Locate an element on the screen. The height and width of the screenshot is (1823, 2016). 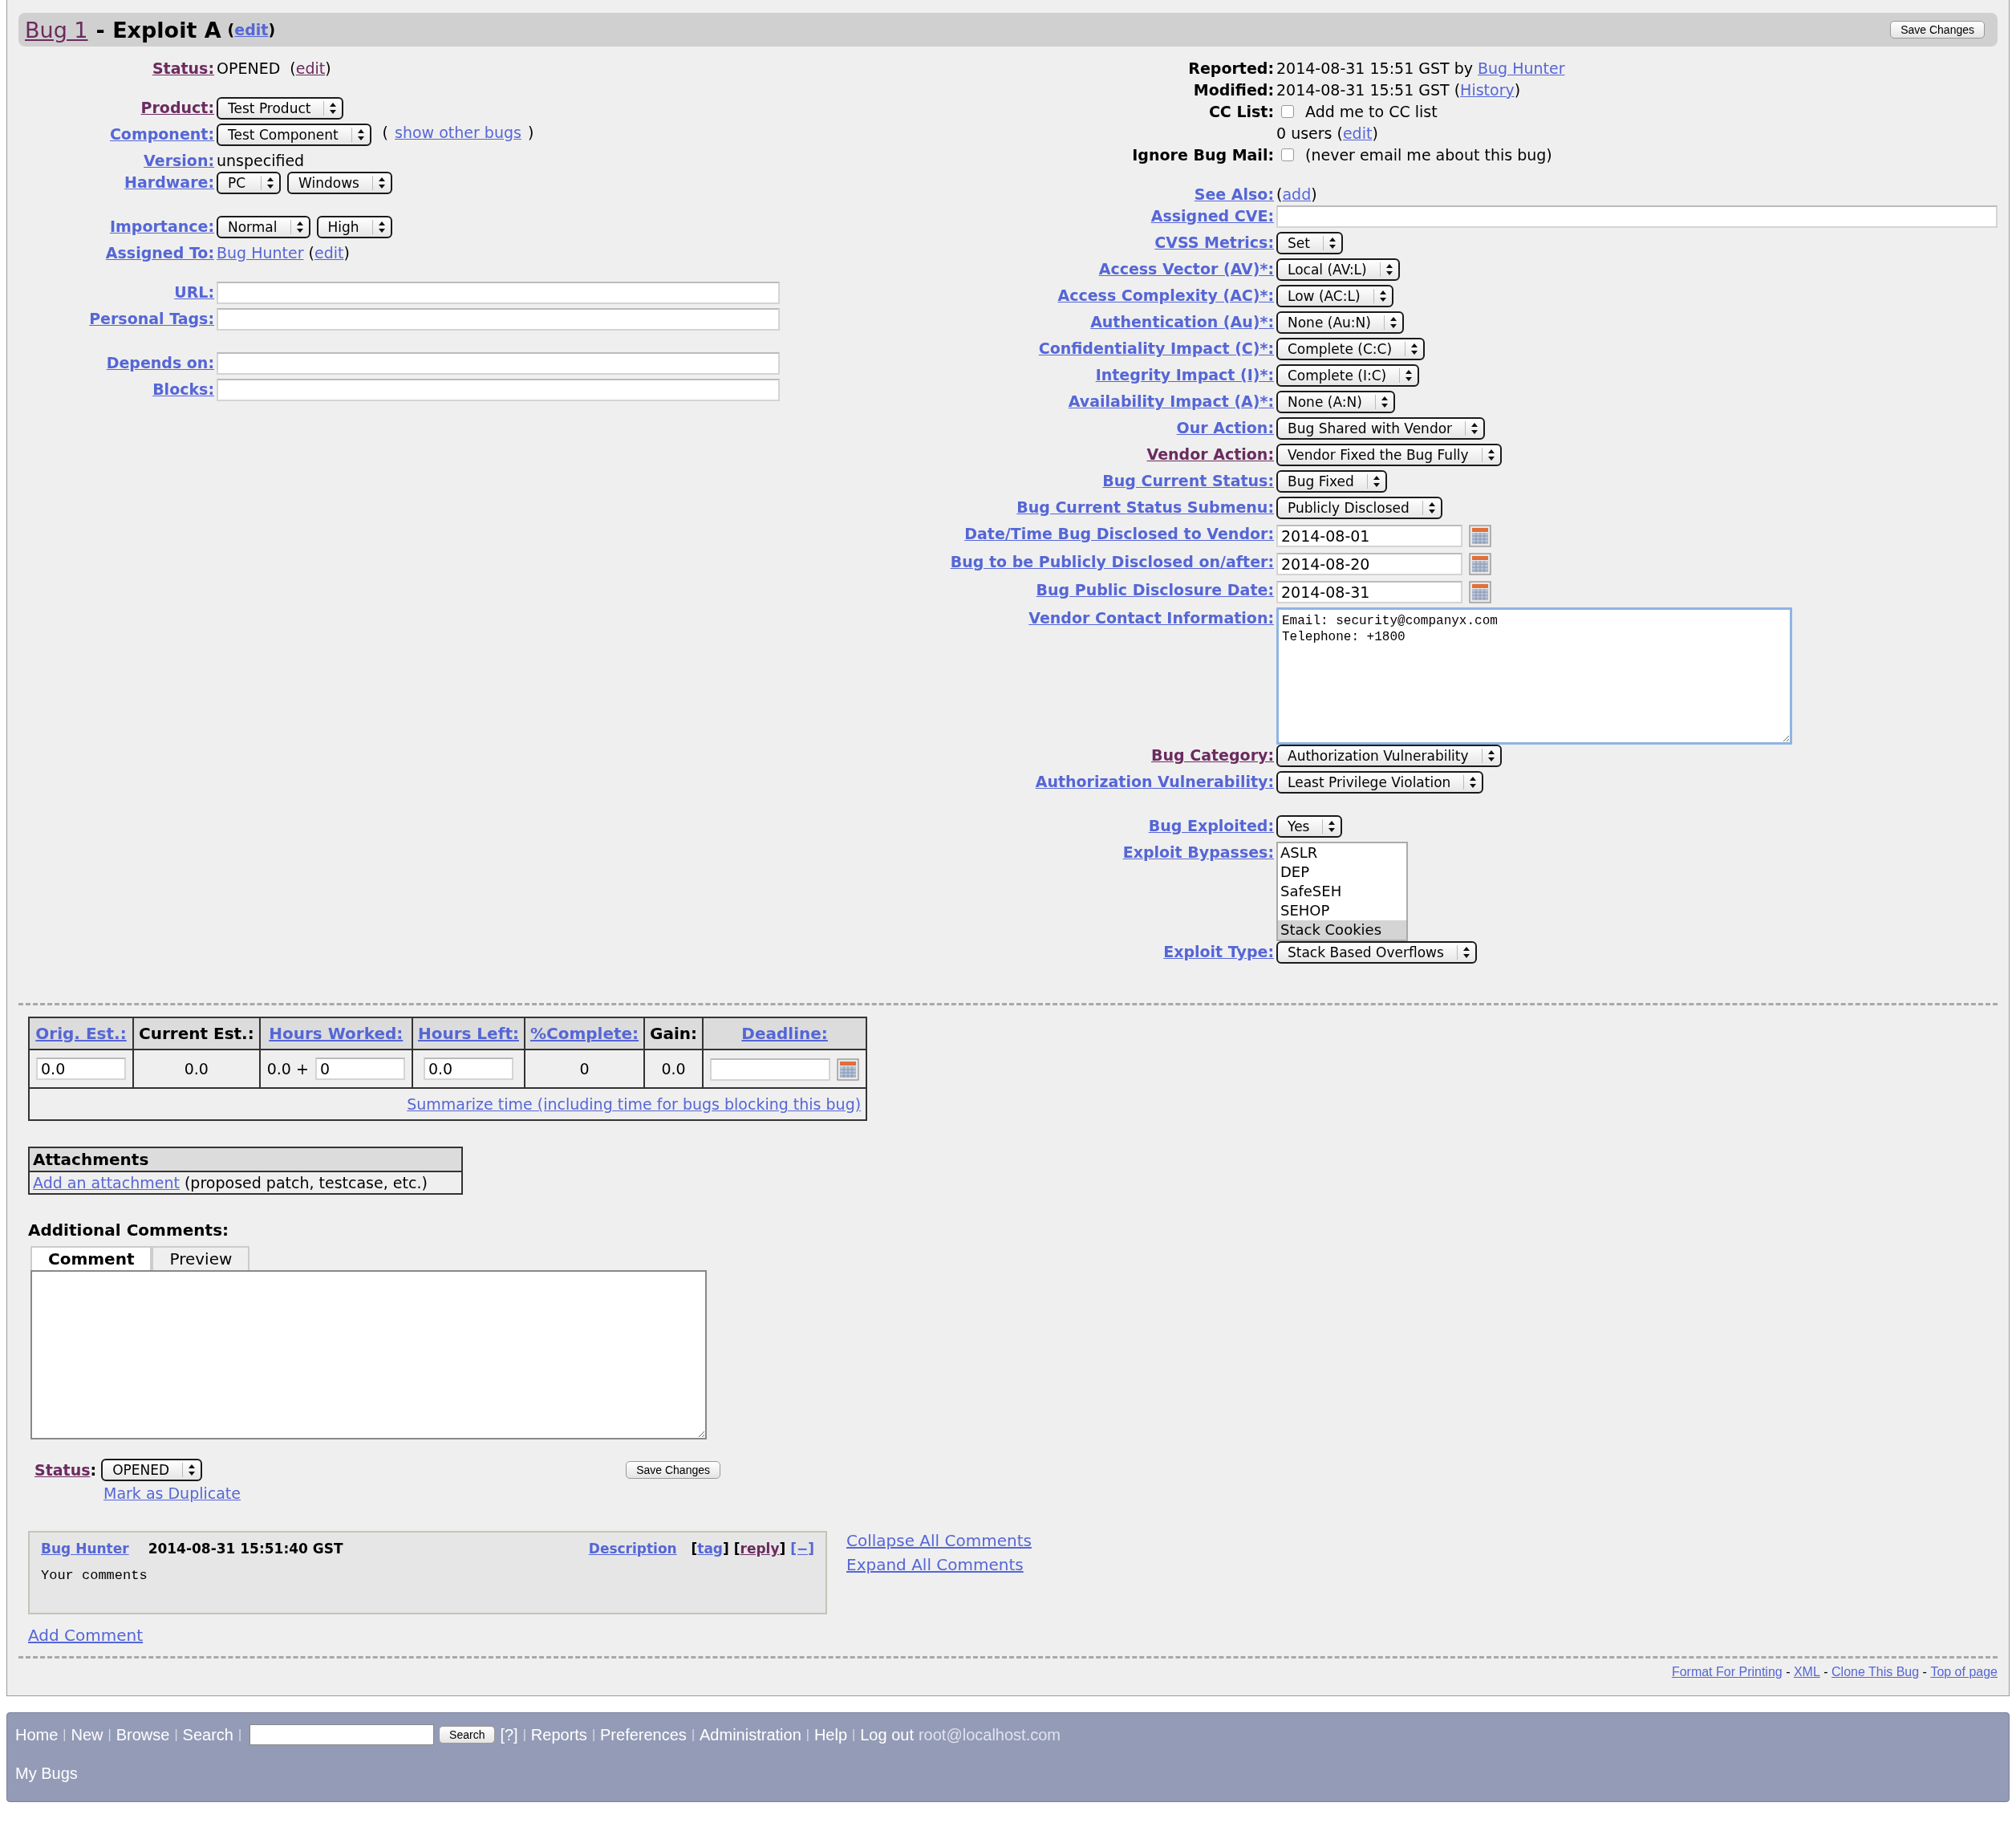
nav-link: Help is located at coordinates (830, 1734).